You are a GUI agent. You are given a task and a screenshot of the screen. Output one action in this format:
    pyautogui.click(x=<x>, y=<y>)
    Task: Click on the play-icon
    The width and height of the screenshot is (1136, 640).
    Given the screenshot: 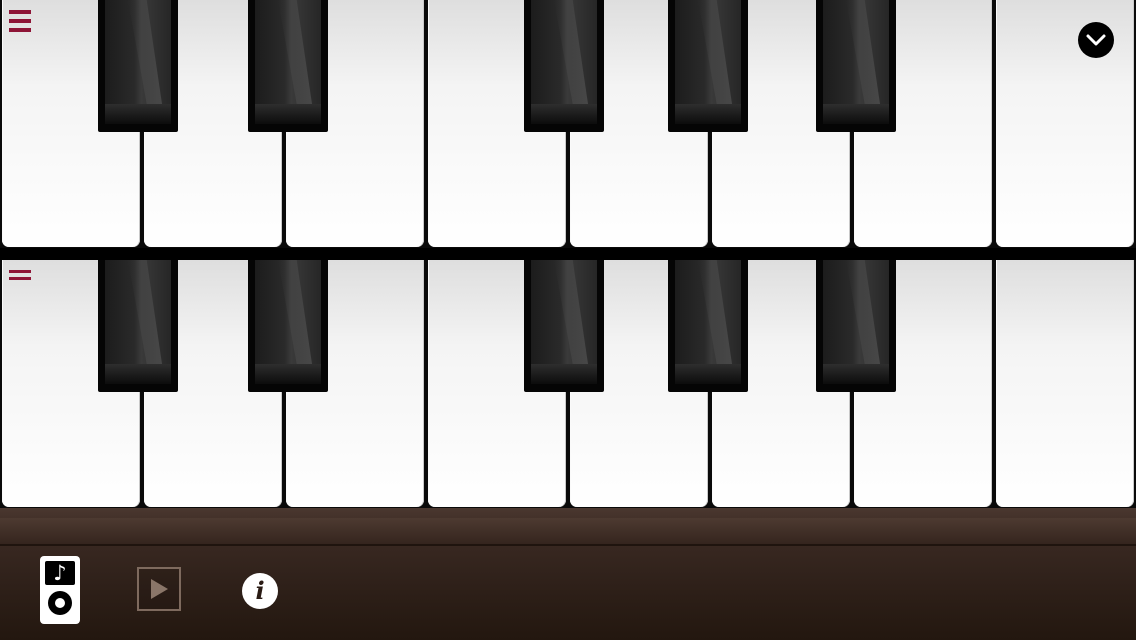 What is the action you would take?
    pyautogui.click(x=159, y=589)
    